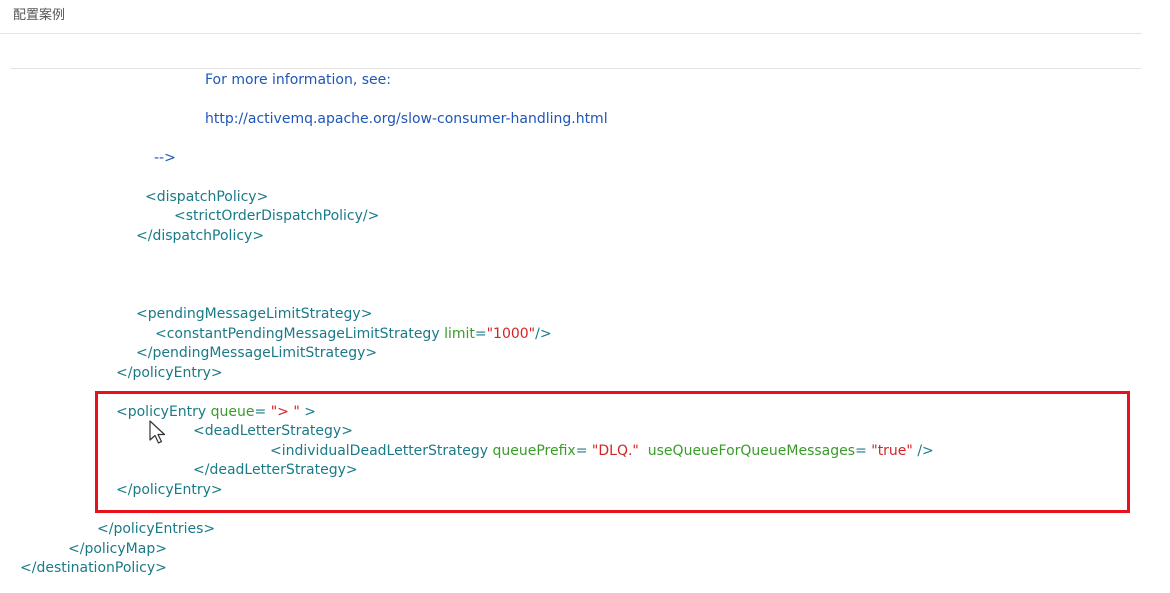 The image size is (1170, 593). Describe the element at coordinates (165, 158) in the screenshot. I see `comment-end-line: -->` at that location.